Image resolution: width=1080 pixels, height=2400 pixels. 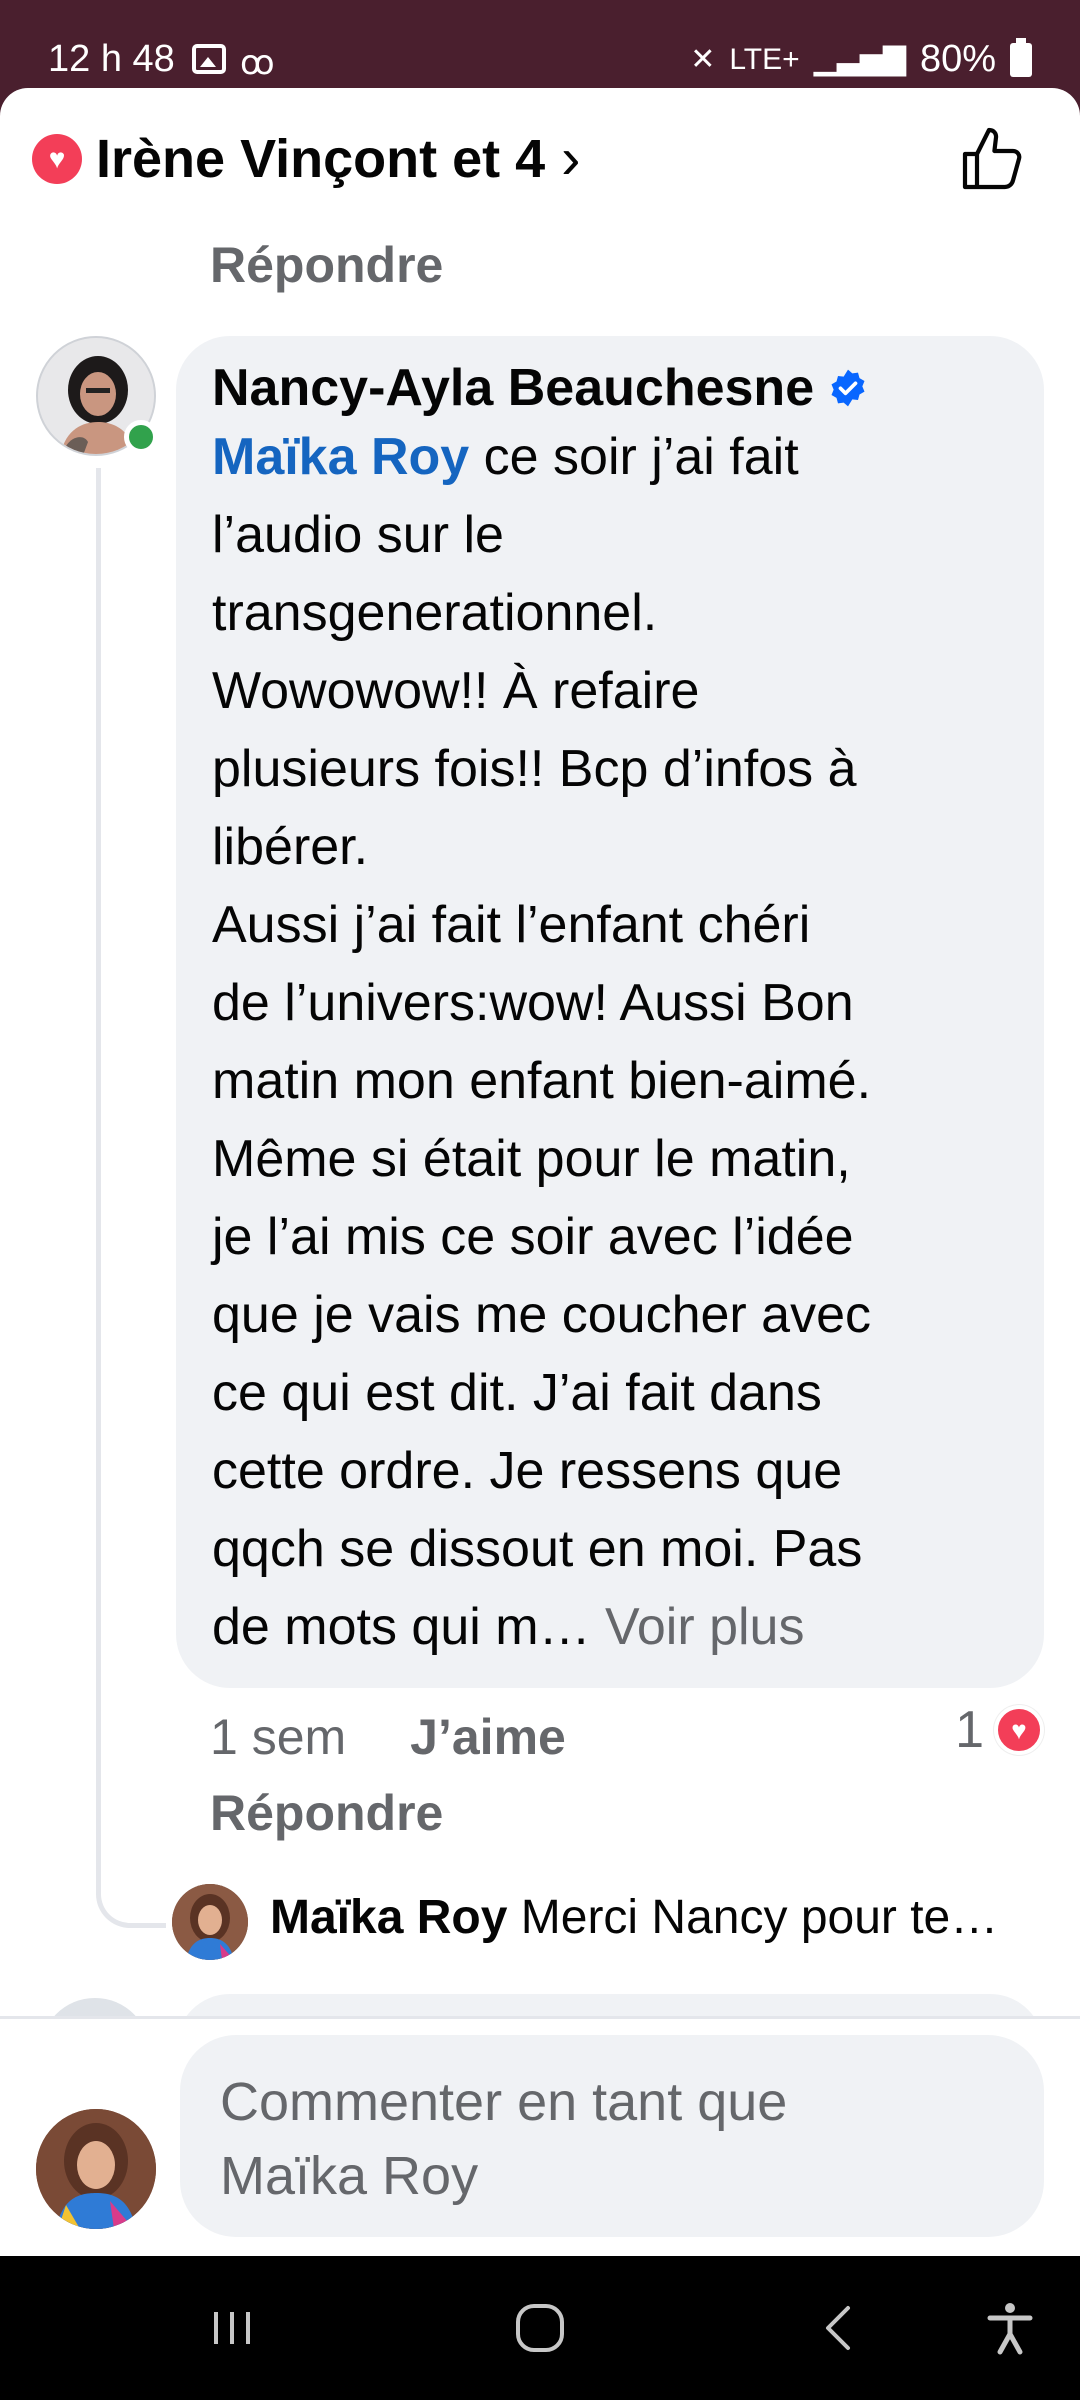 What do you see at coordinates (388, 1737) in the screenshot?
I see `comment-meta: 1 sem J’aime` at bounding box center [388, 1737].